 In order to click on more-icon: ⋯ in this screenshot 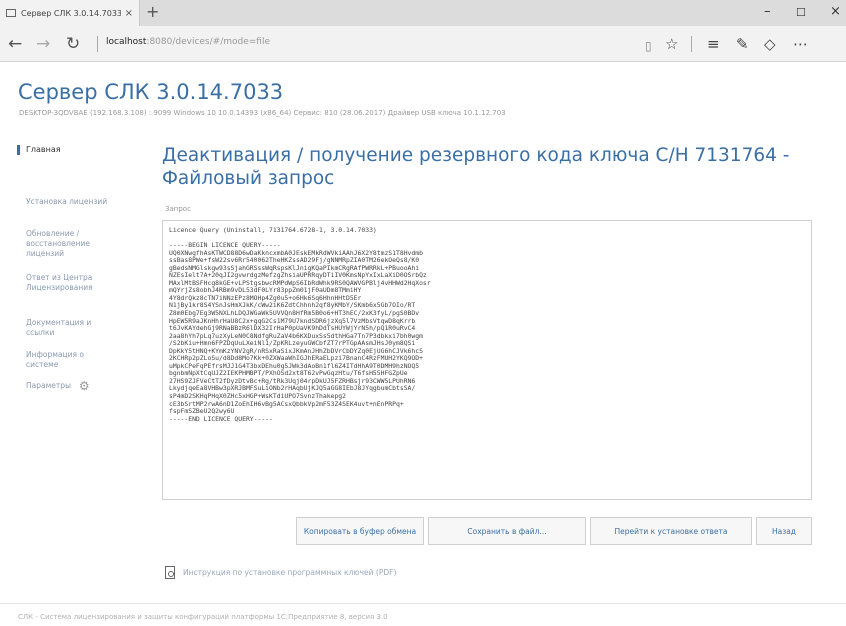, I will do `click(800, 44)`.